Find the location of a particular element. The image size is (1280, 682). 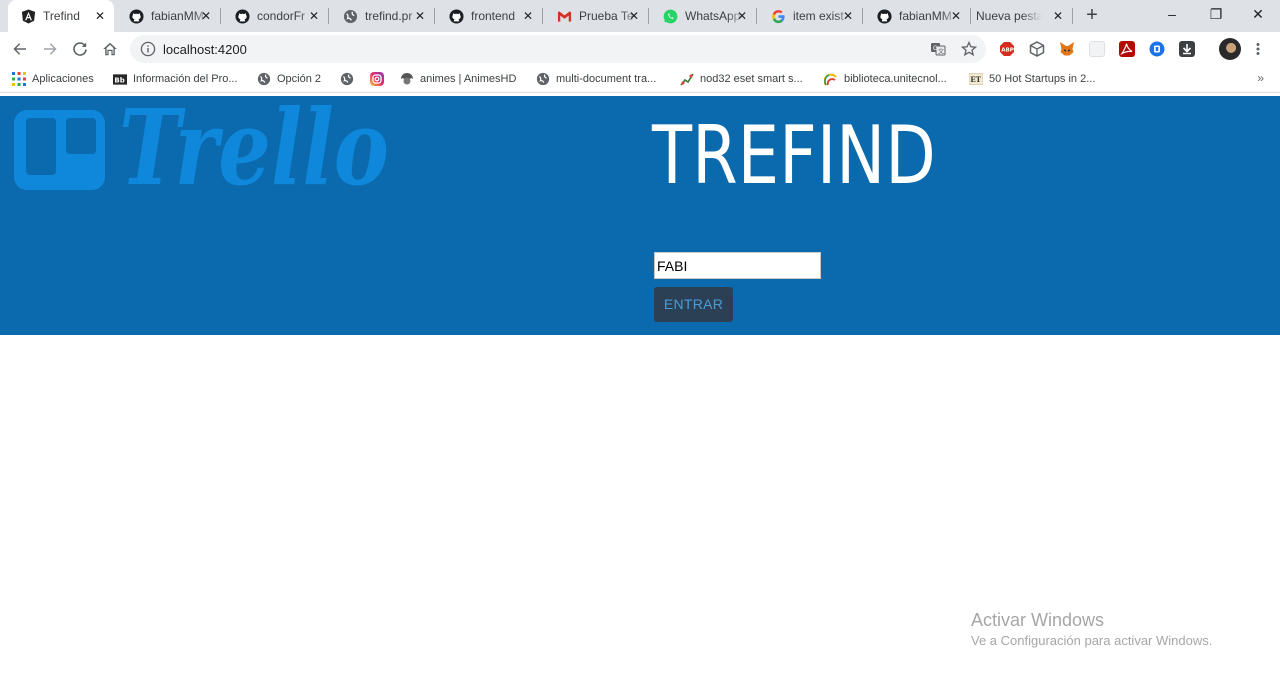

google-icon is located at coordinates (778, 16).